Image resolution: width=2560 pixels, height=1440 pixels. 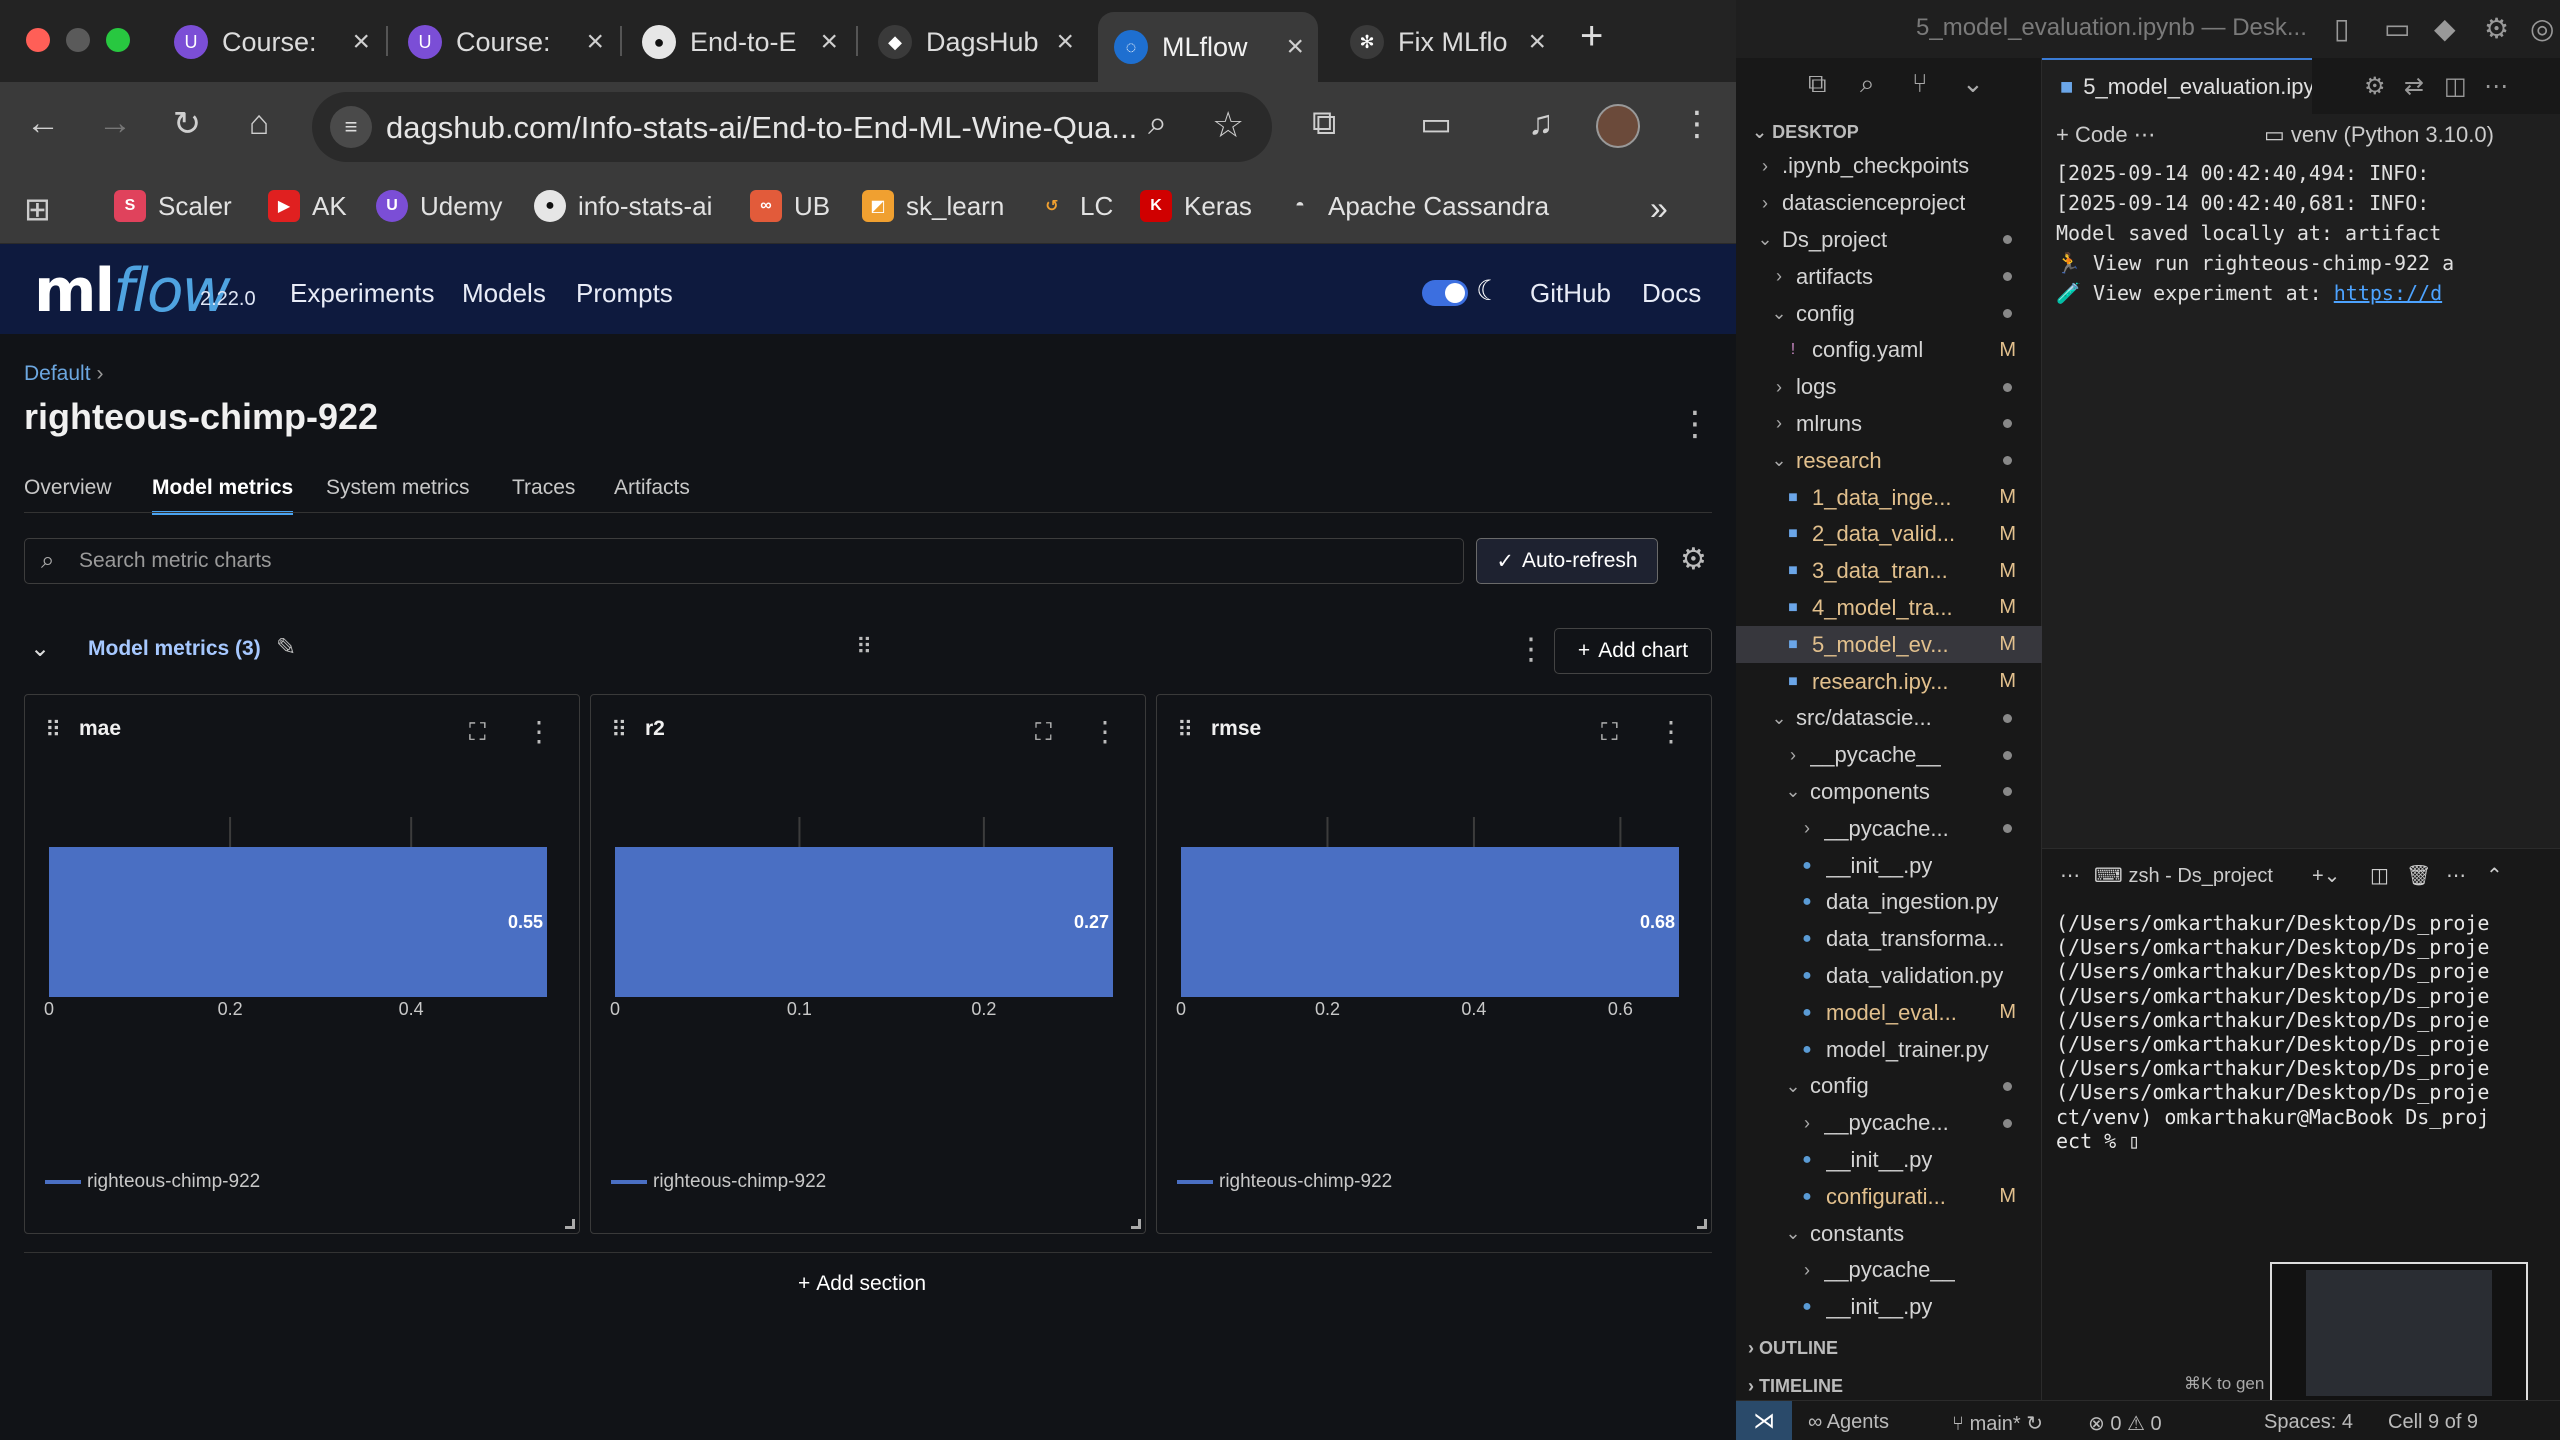 What do you see at coordinates (2308, 1422) in the screenshot?
I see `indent-status: Spaces: 4` at bounding box center [2308, 1422].